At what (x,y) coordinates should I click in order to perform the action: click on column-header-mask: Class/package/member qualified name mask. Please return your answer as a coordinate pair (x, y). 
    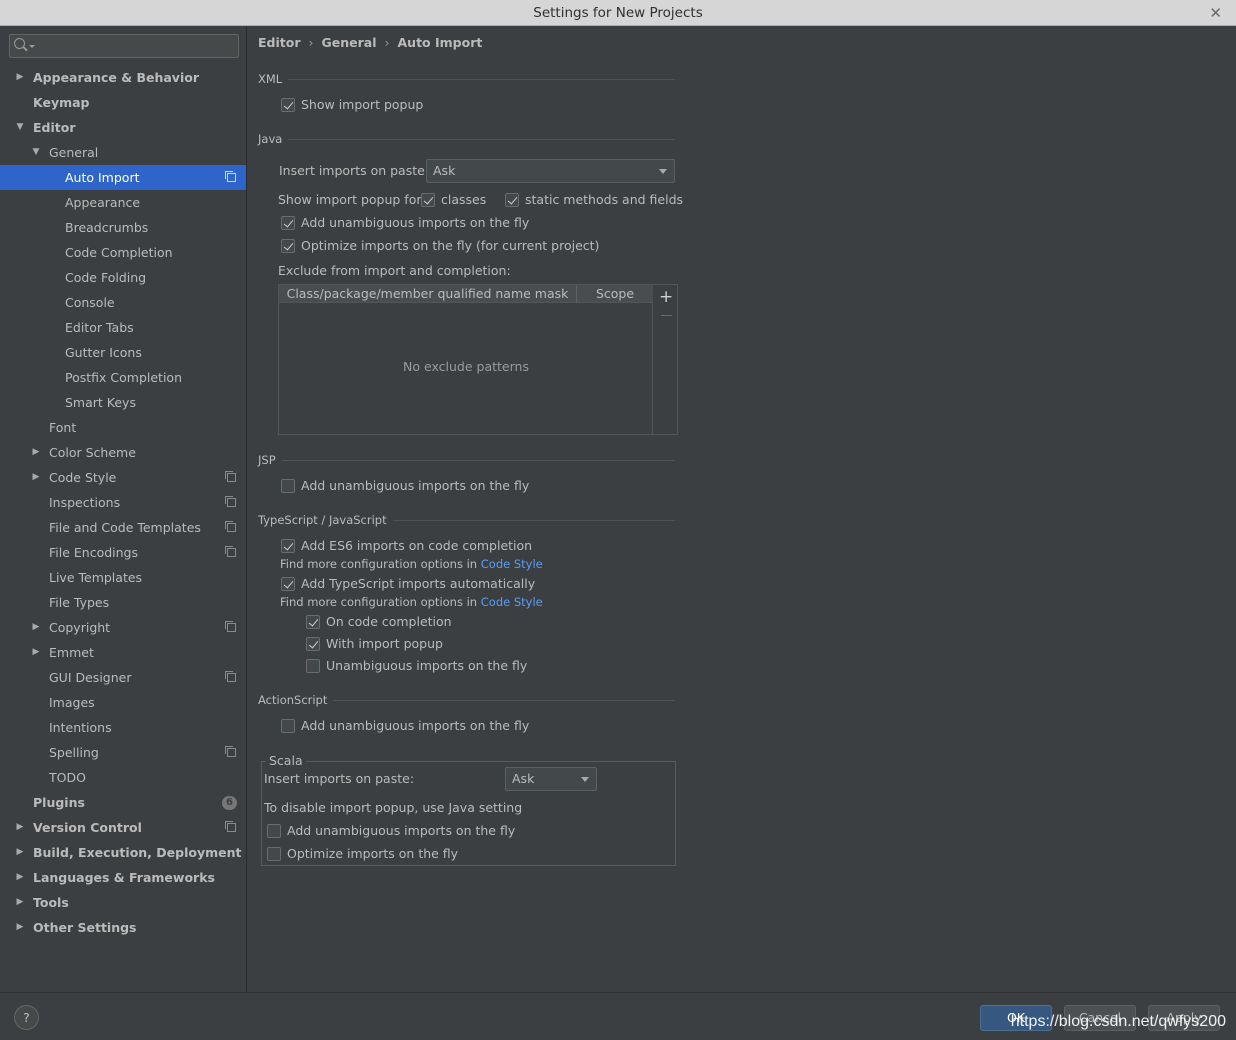
    Looking at the image, I should click on (428, 294).